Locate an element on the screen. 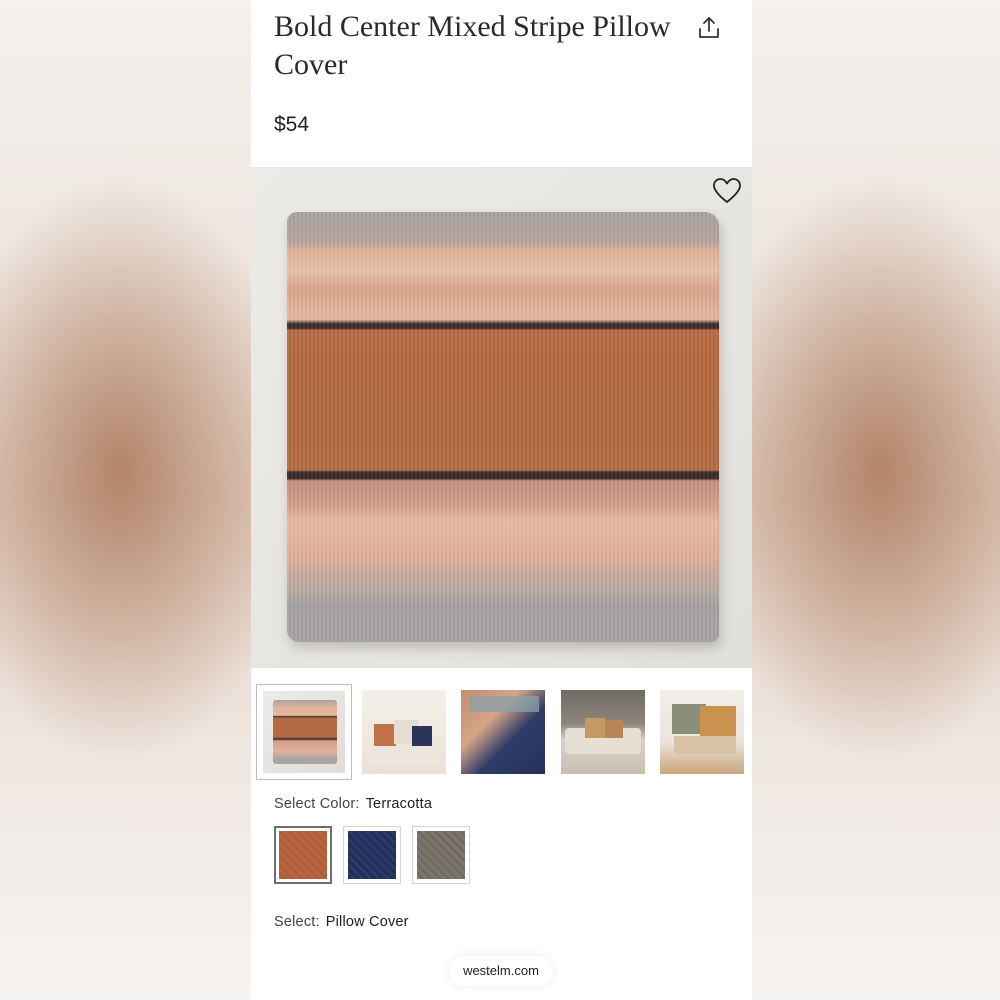  thumbnail-strip is located at coordinates (503, 732).